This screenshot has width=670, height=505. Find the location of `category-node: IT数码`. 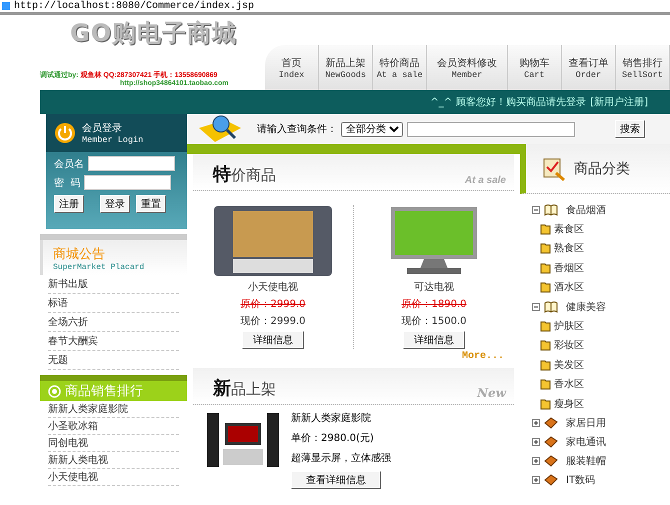

category-node: IT数码 is located at coordinates (581, 480).